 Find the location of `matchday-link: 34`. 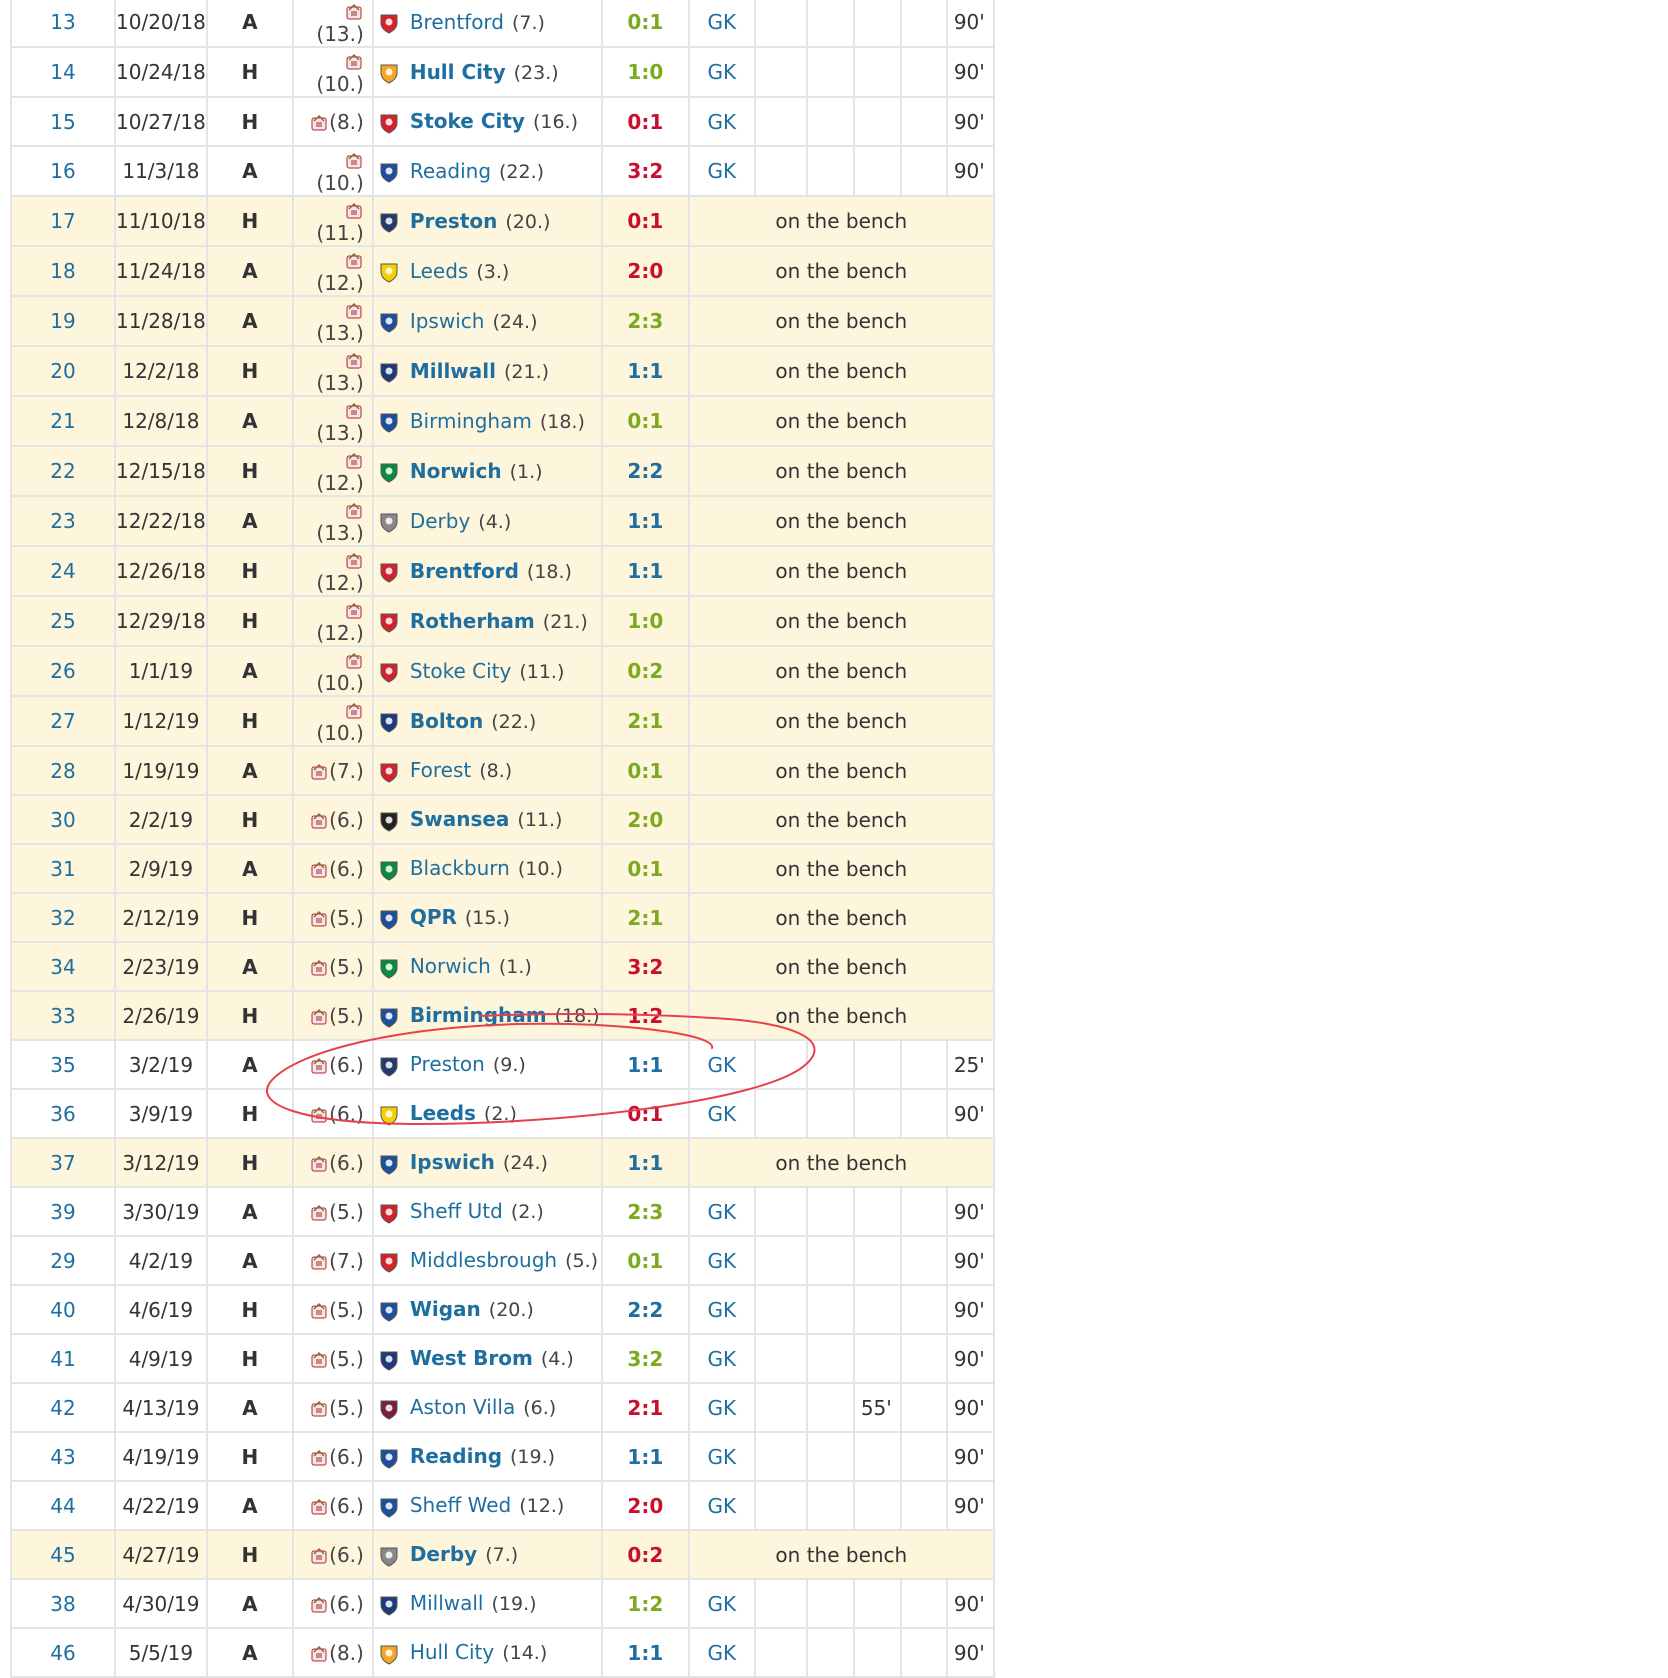

matchday-link: 34 is located at coordinates (63, 966).